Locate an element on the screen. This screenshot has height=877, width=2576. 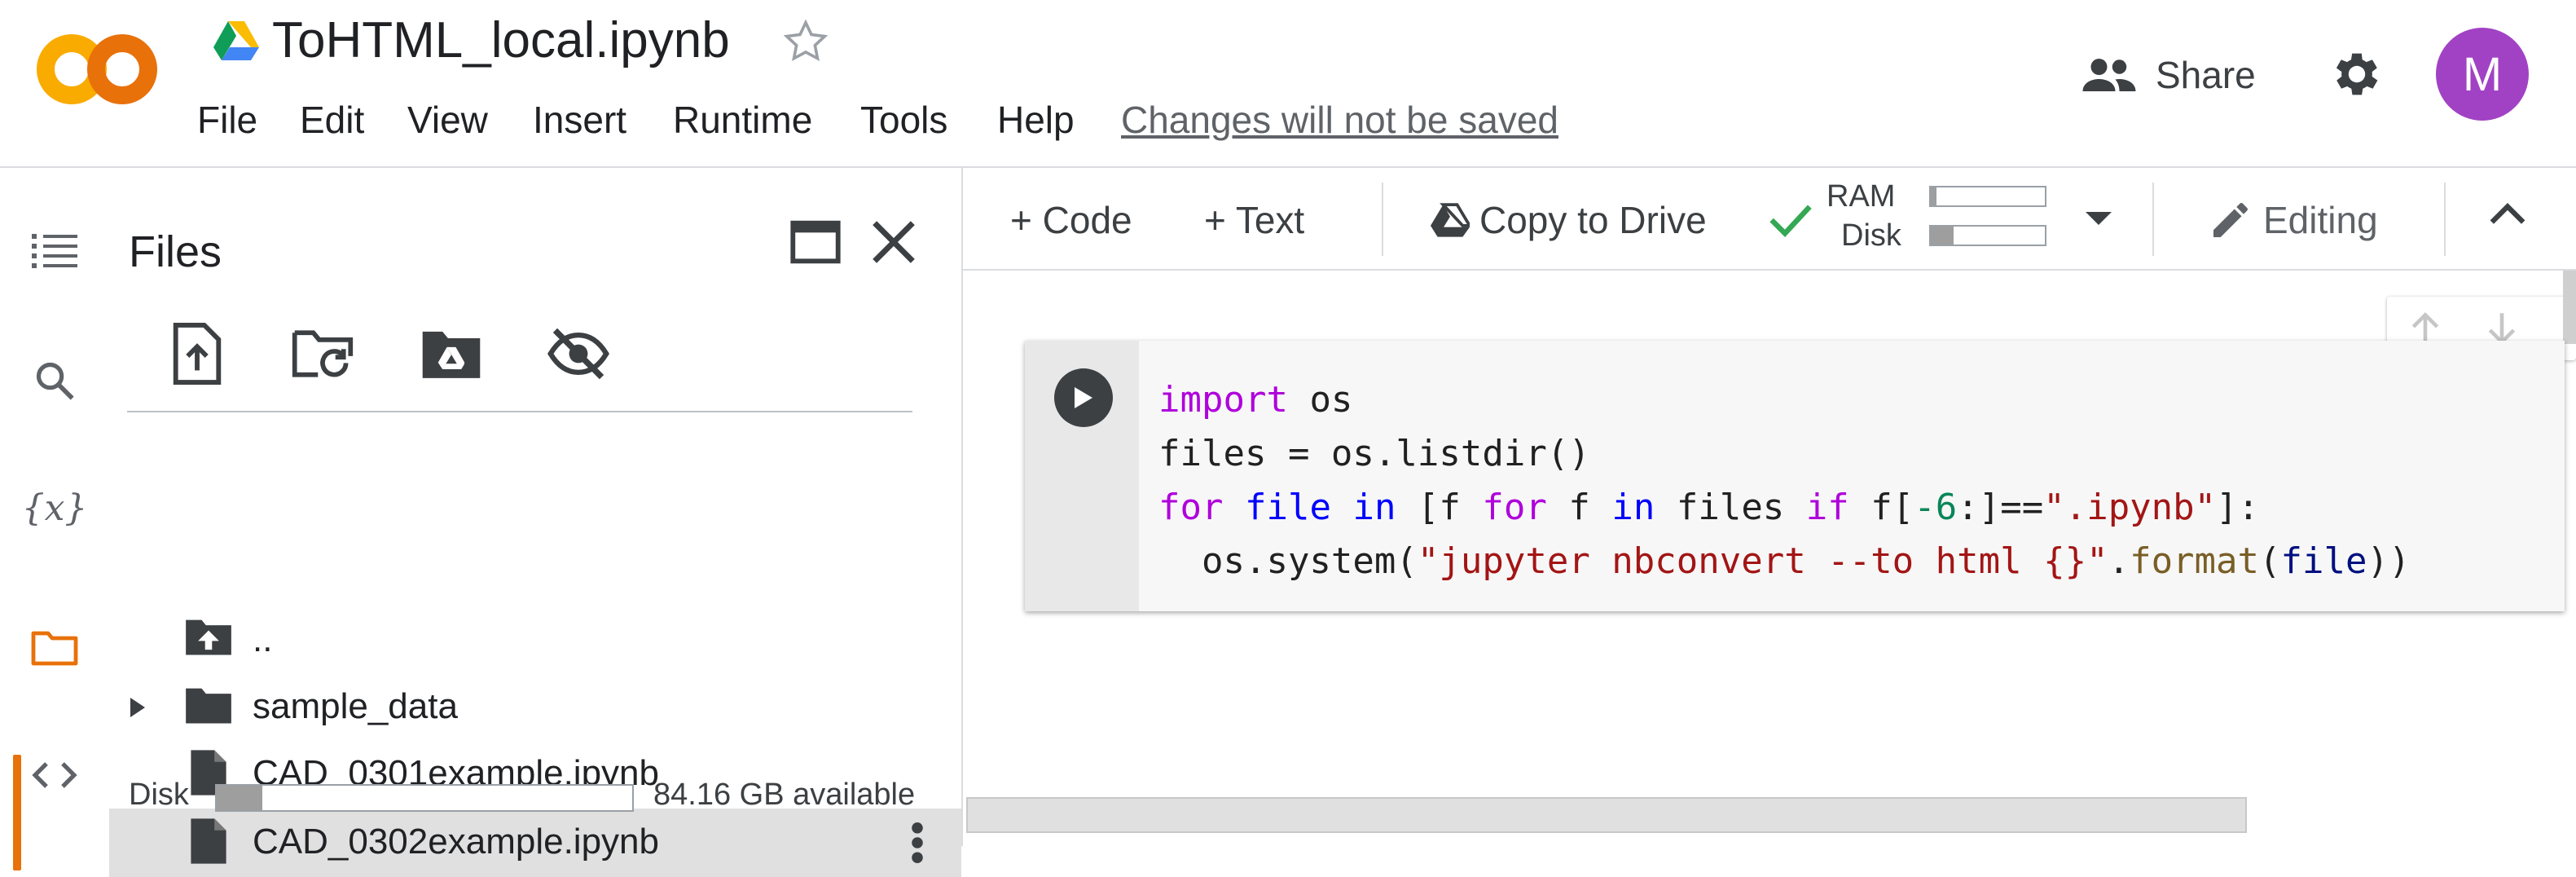
menu-runtime: Runtime is located at coordinates (742, 120).